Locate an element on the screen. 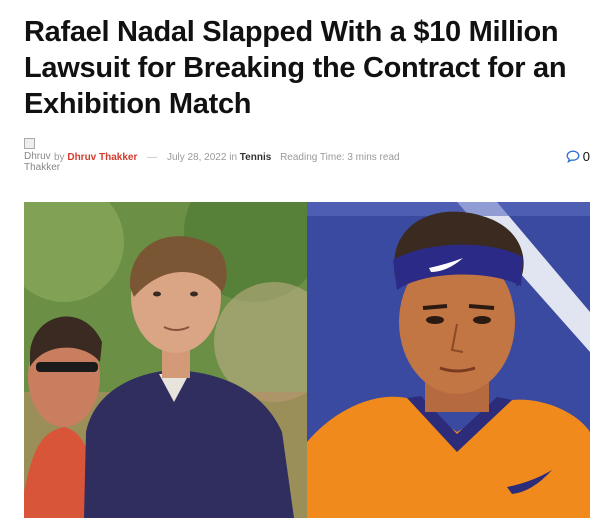 This screenshot has height=524, width=600. author-link: Dhruv Thakker is located at coordinates (102, 157).